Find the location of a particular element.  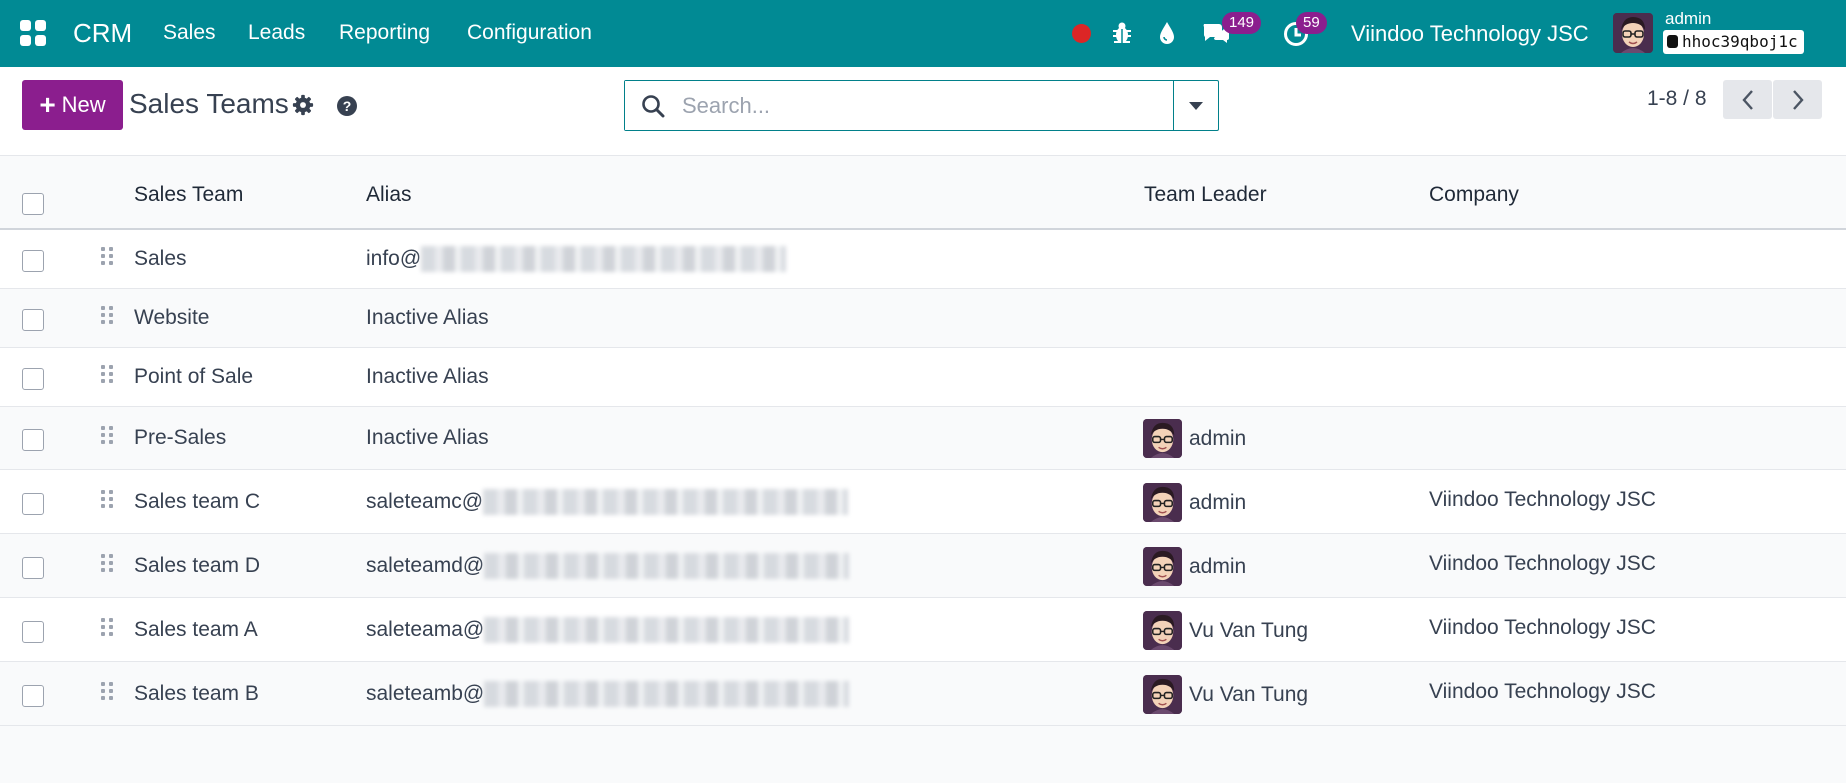

alias-cell: saleteamb@ is located at coordinates (608, 694).